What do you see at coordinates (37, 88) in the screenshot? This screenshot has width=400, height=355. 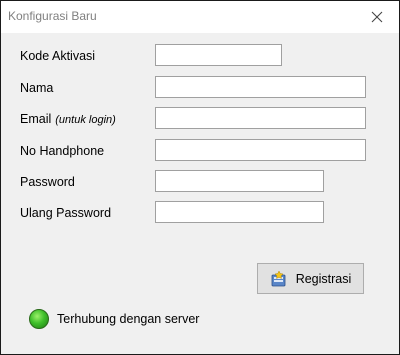 I see `nama-label: Nama` at bounding box center [37, 88].